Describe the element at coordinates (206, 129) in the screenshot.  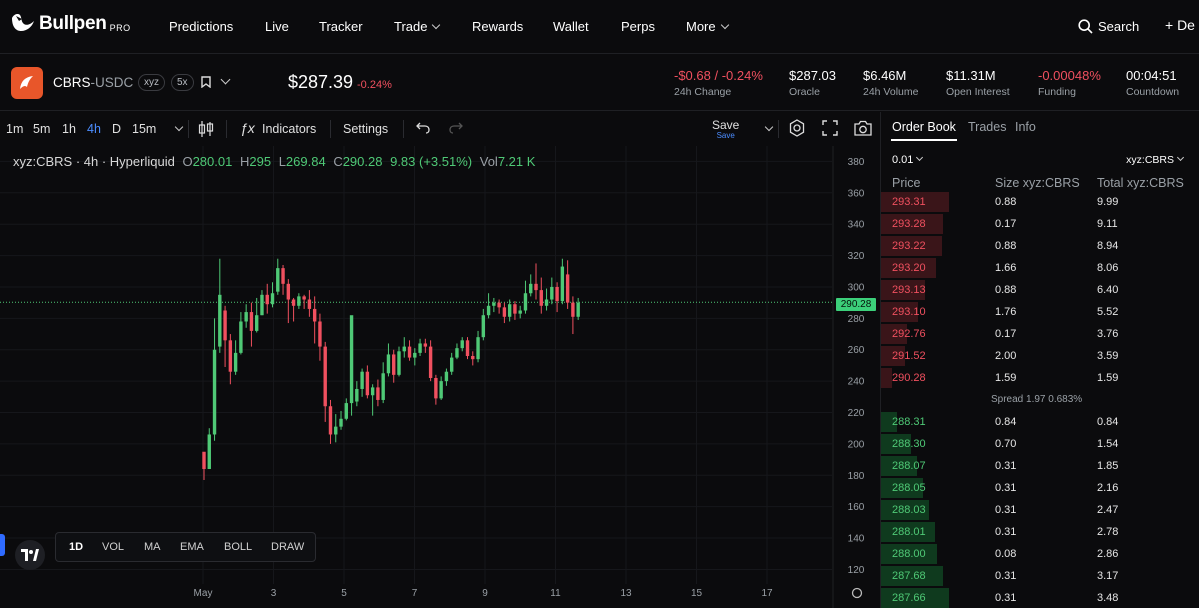
I see `candles-icon` at that location.